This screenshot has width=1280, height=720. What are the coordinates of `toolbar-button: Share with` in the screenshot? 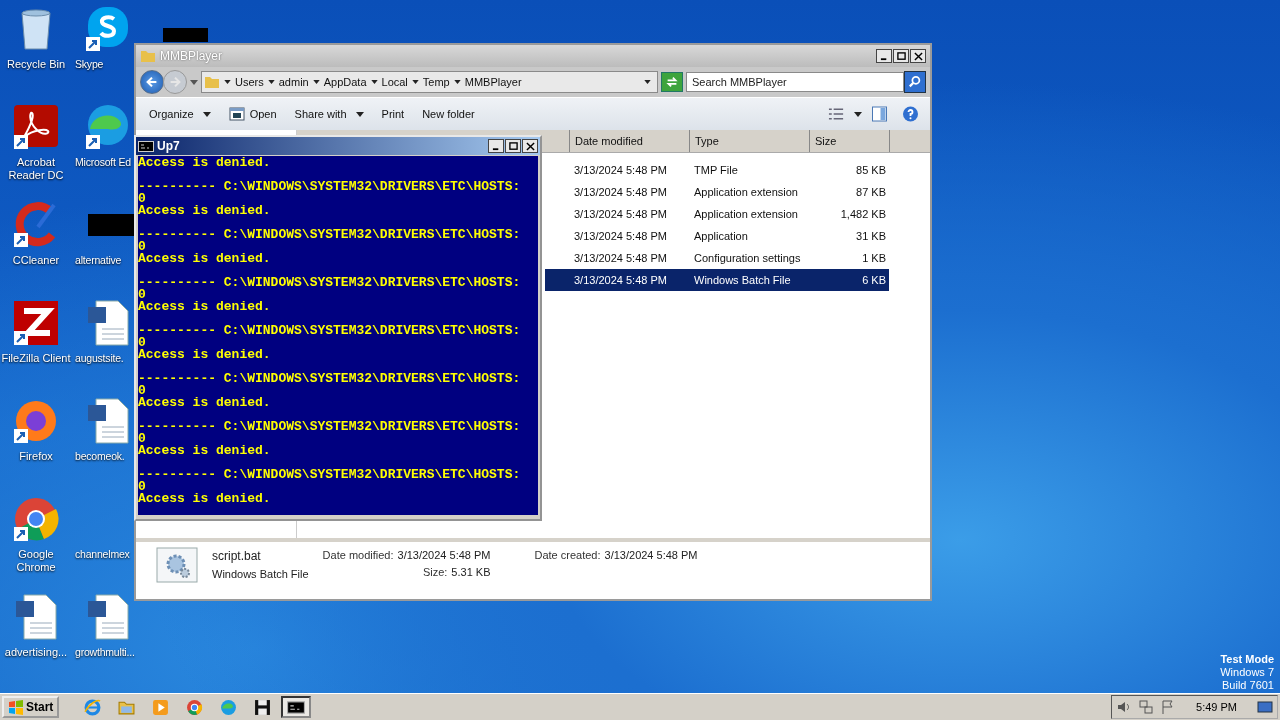 It's located at (329, 114).